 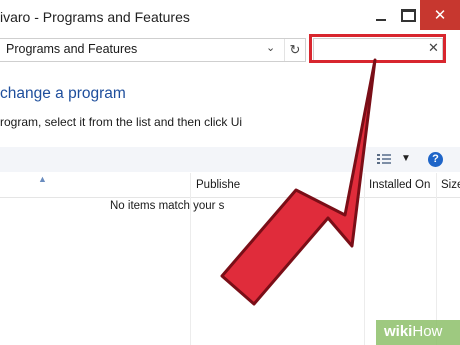 I want to click on address-bar: Programs and Features ⌄ ↻, so click(x=153, y=50).